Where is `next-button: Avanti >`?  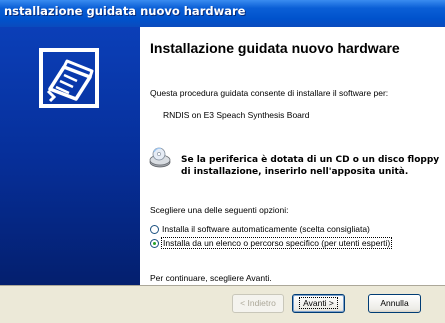
next-button: Avanti > is located at coordinates (318, 303).